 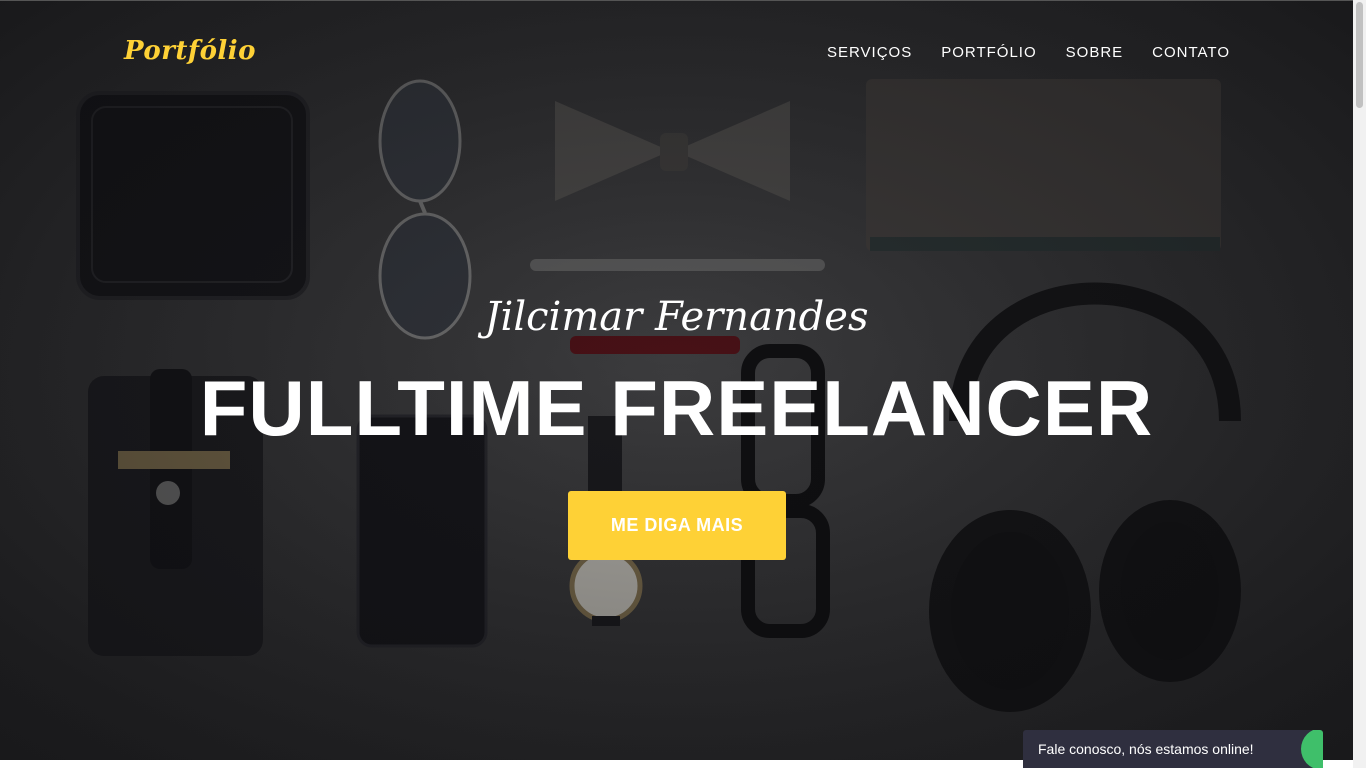 I want to click on chat-widget: Fale conosco, nós estamos online!, so click(x=1173, y=749).